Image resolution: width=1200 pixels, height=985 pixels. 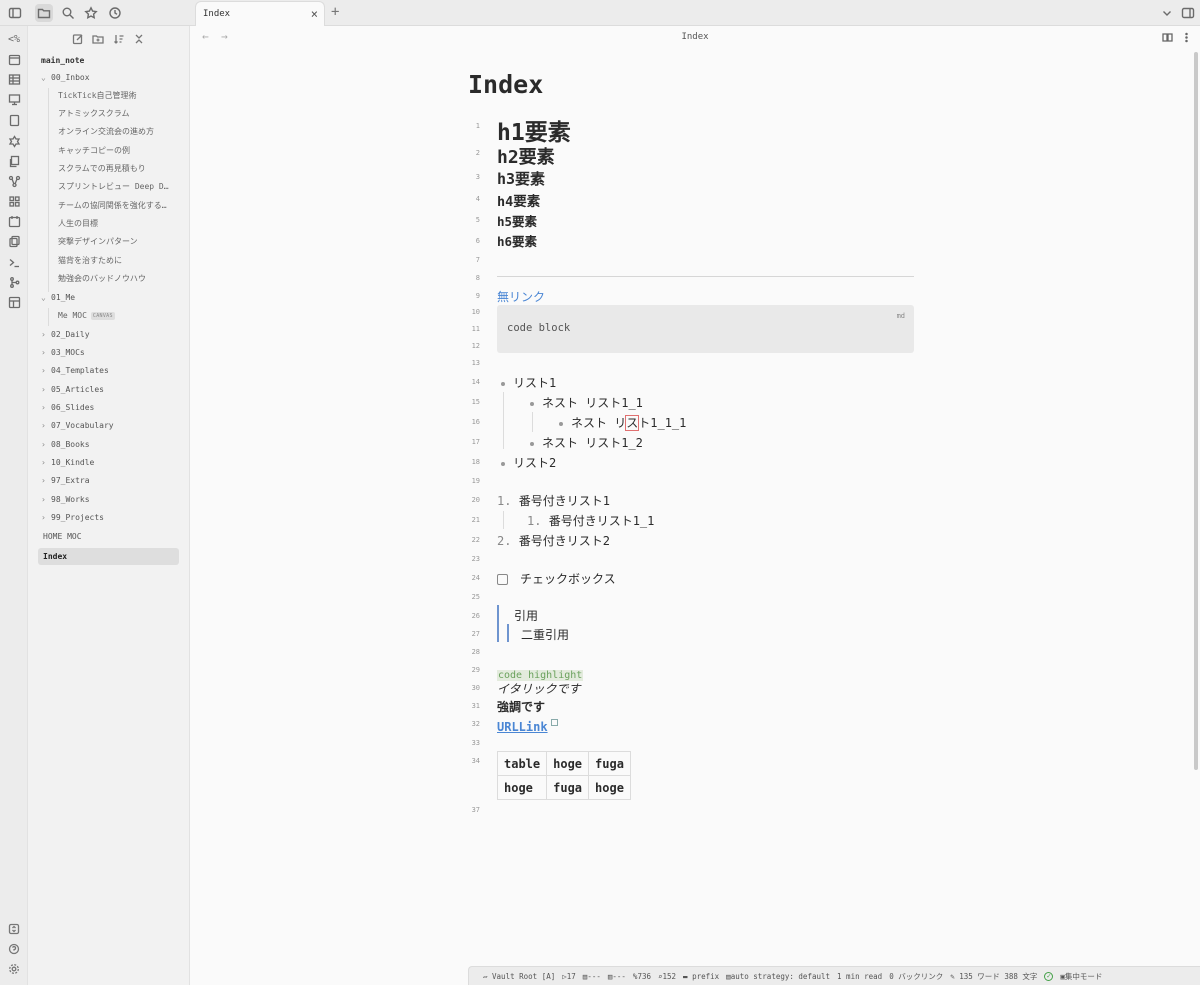 I want to click on ordered-list-item: 1. 番号付きリスト1_1, so click(x=590, y=520).